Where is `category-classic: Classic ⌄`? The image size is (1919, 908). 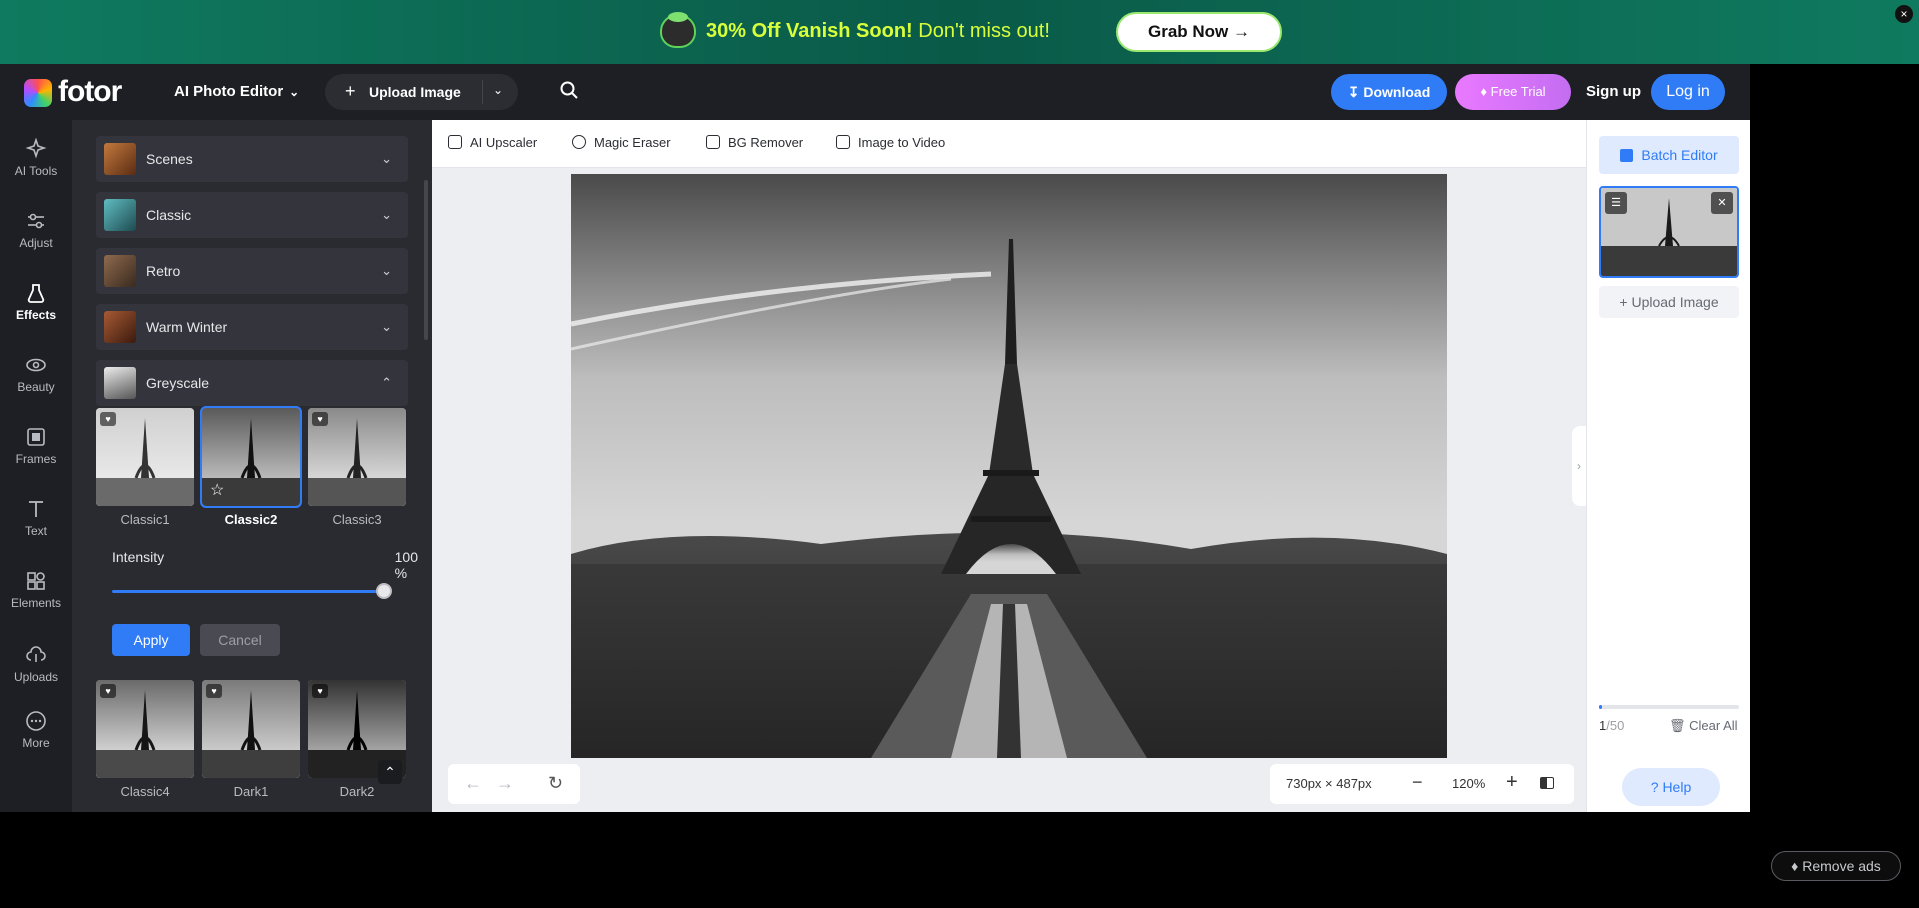 category-classic: Classic ⌄ is located at coordinates (252, 215).